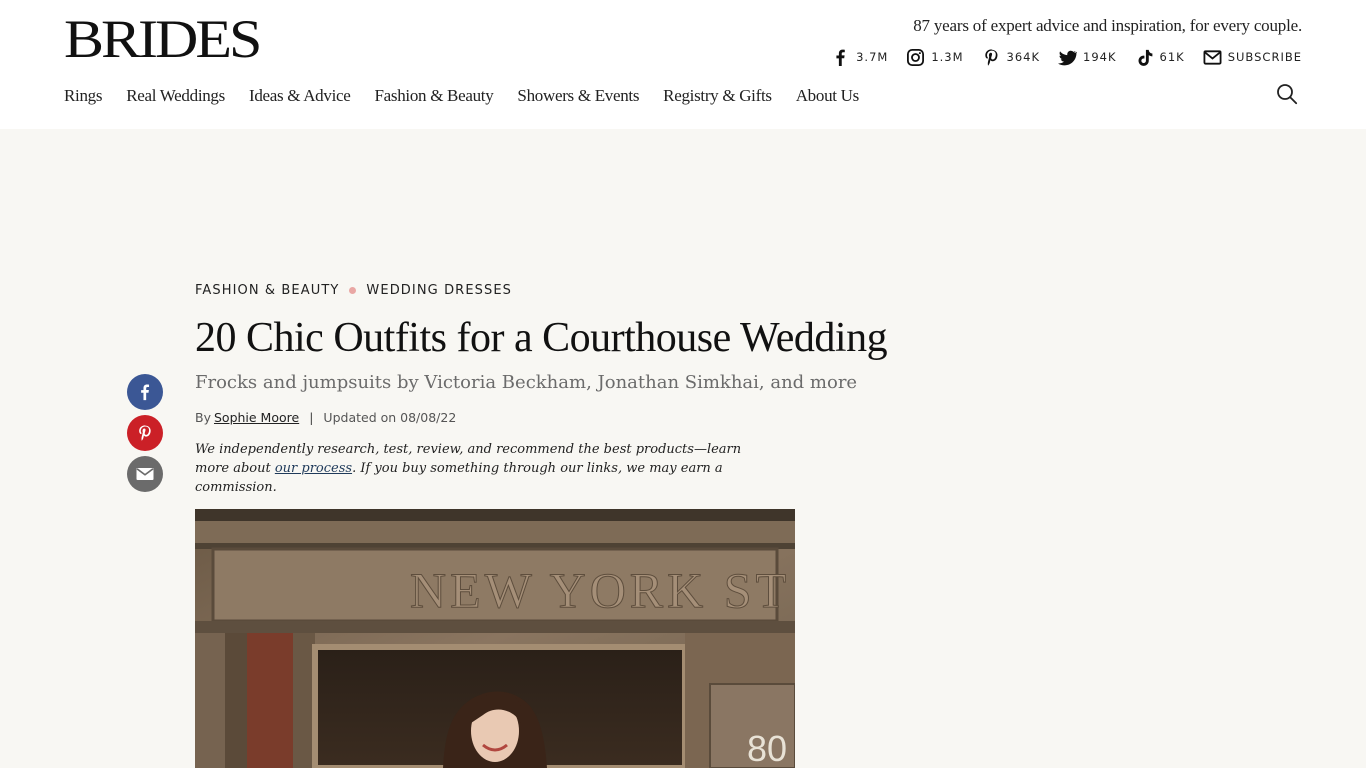  I want to click on breadcrumb-dot, so click(353, 290).